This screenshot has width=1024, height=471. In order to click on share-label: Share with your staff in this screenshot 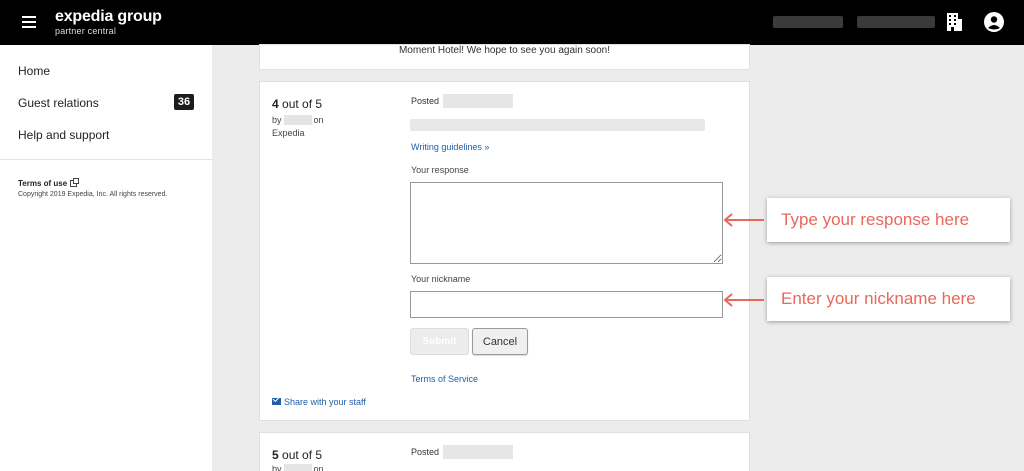, I will do `click(325, 402)`.